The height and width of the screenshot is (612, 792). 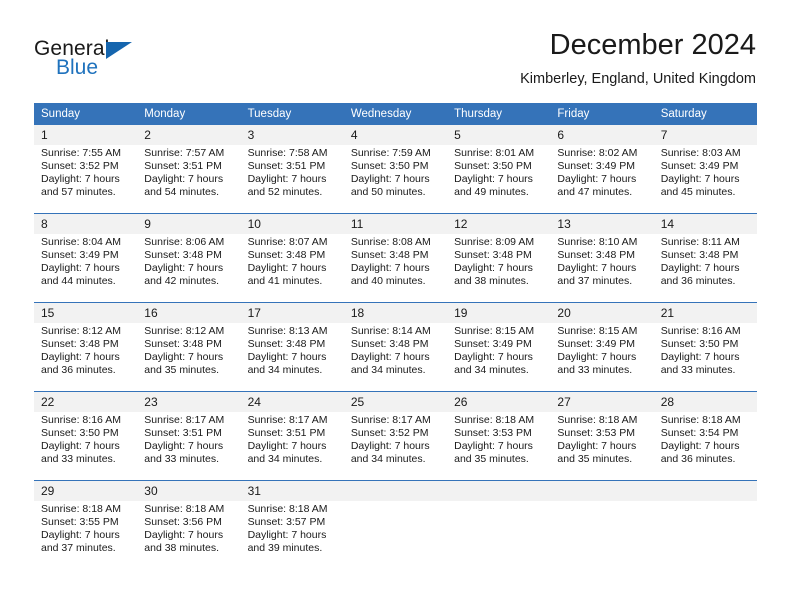 What do you see at coordinates (499, 135) in the screenshot?
I see `day-number: 5` at bounding box center [499, 135].